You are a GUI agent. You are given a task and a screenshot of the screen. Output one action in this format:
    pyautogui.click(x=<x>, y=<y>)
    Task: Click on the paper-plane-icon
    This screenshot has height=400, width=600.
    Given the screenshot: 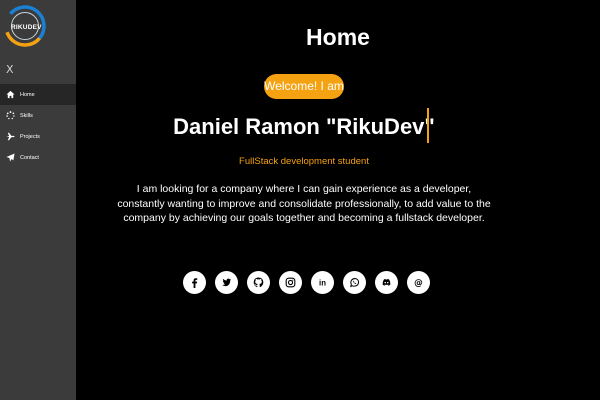 What is the action you would take?
    pyautogui.click(x=10, y=157)
    